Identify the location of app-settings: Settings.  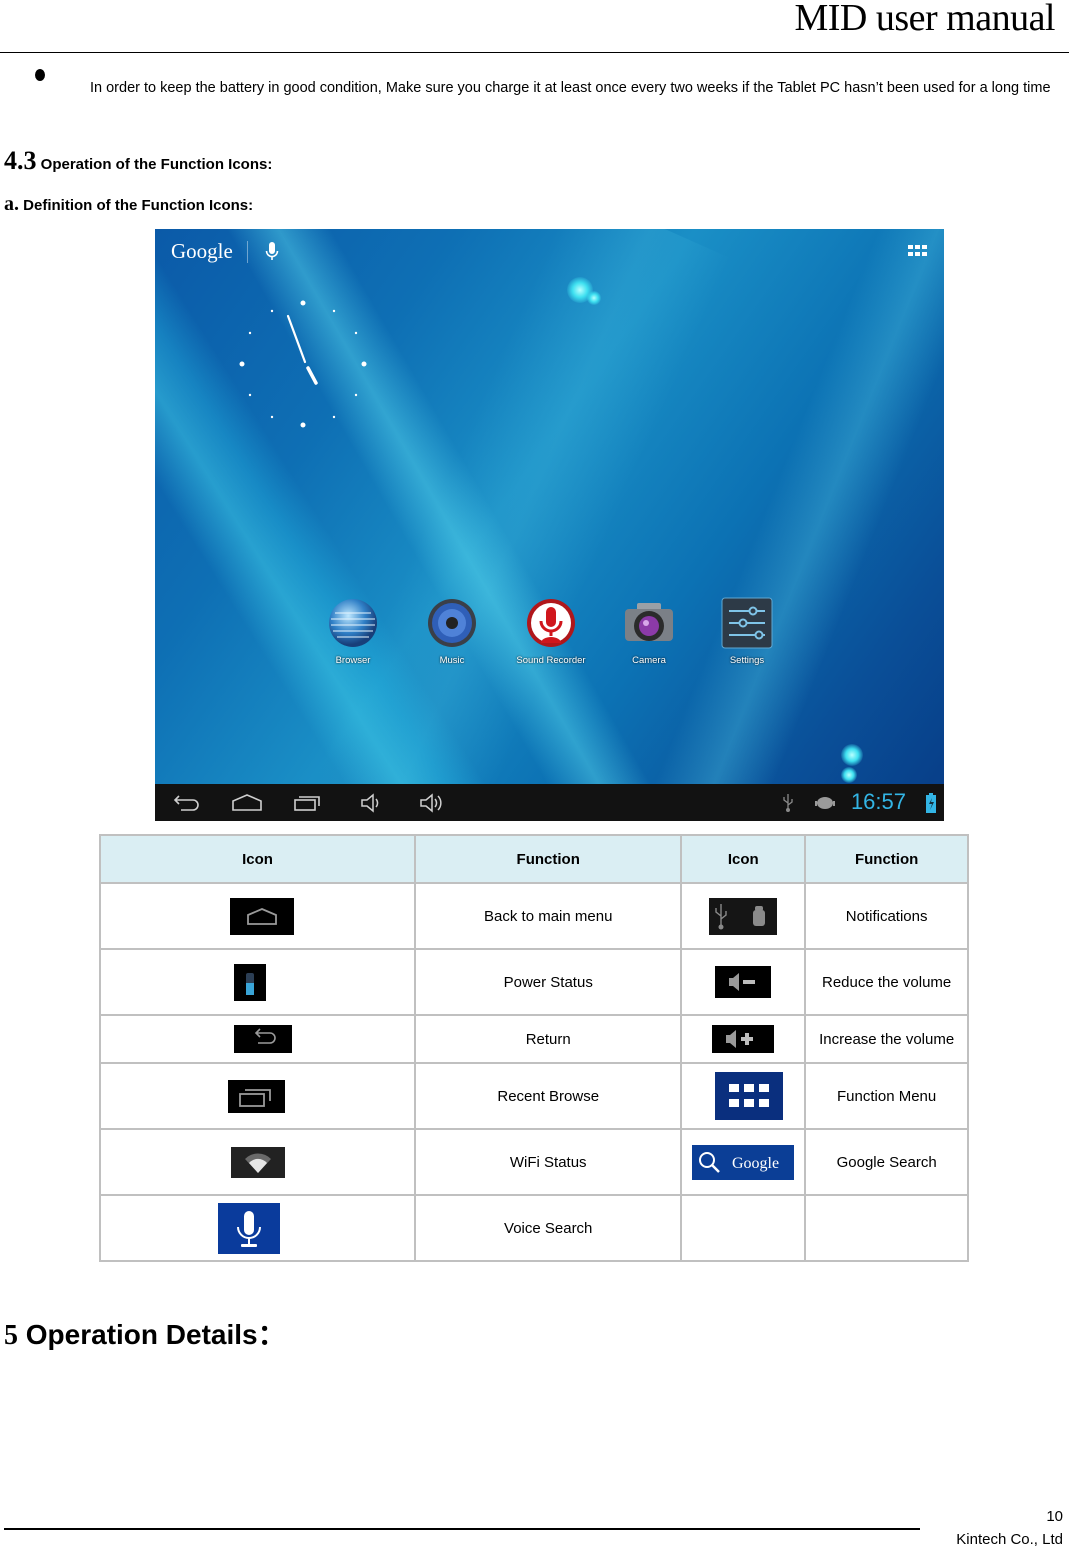
(747, 631).